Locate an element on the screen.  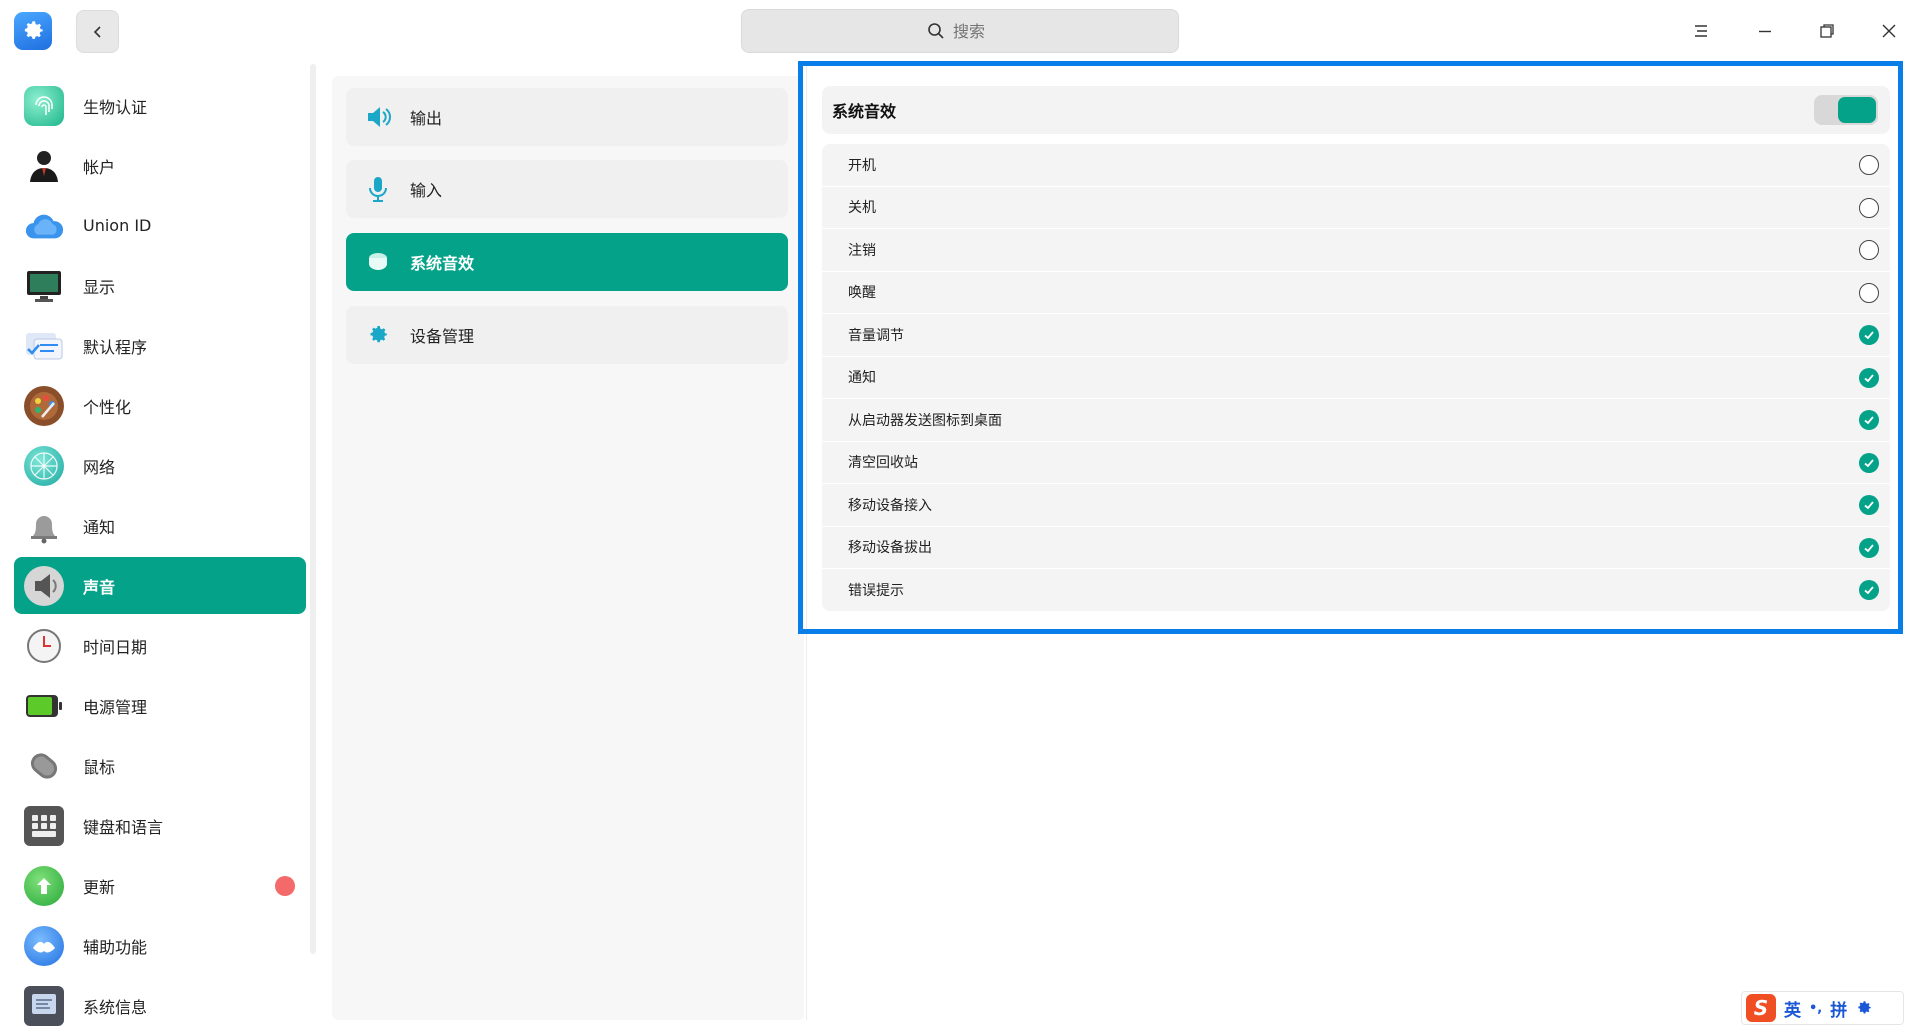
ime-toolbar: S 英 •, 拼 is located at coordinates (1822, 1008).